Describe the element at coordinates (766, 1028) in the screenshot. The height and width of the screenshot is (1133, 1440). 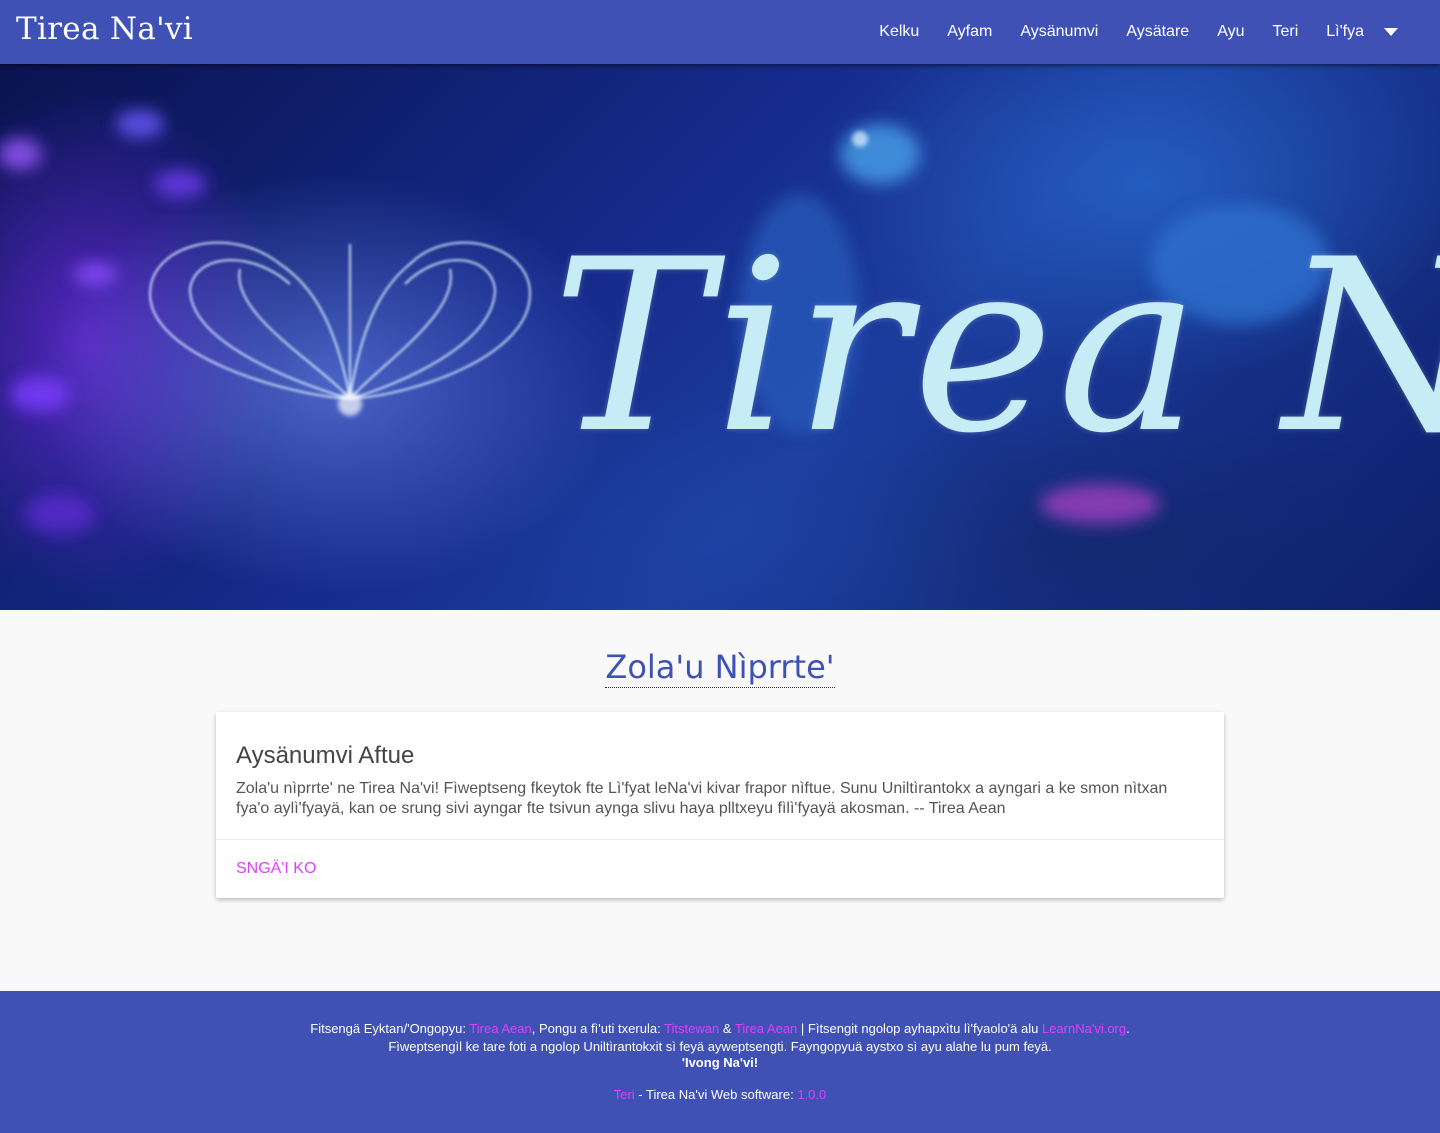
I see `footer-link-tirea-aean-2: Tirea Aean` at that location.